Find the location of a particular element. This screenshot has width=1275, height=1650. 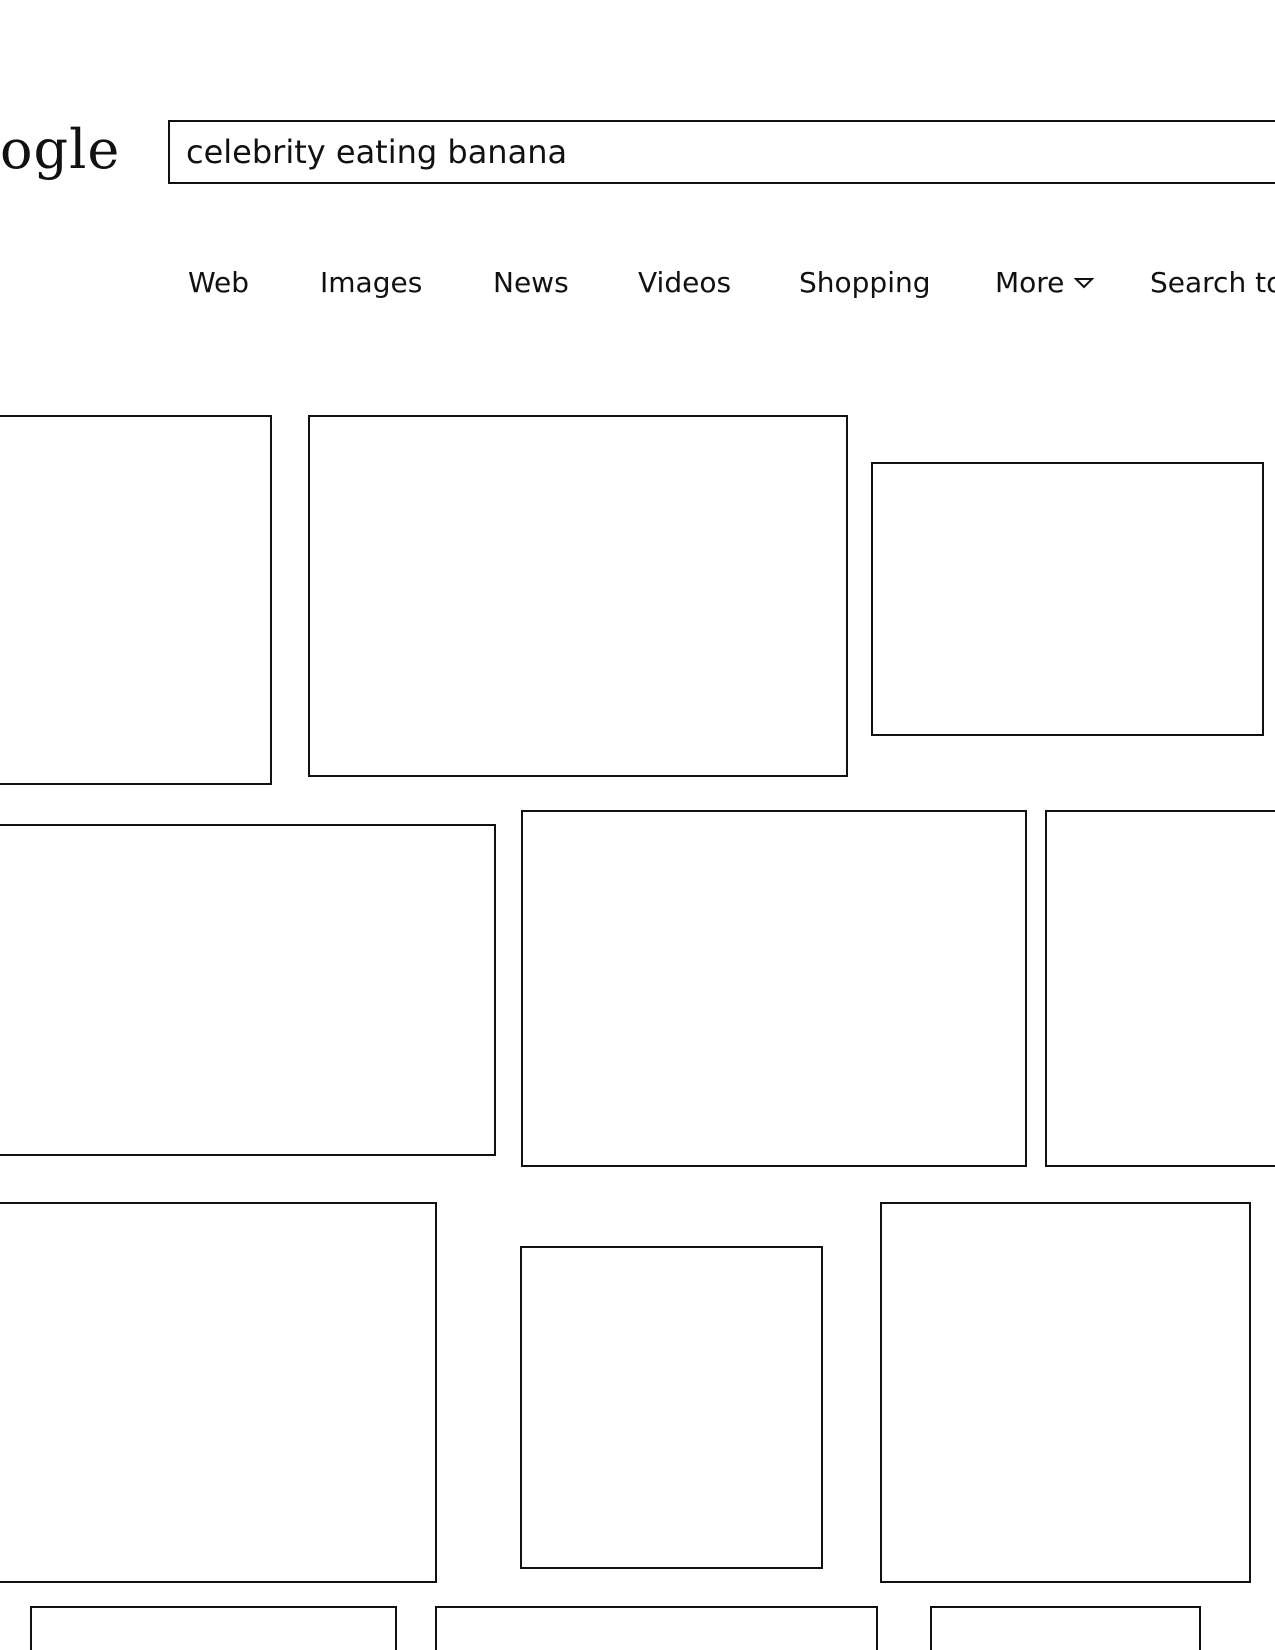

tab-more: More is located at coordinates (1045, 282).